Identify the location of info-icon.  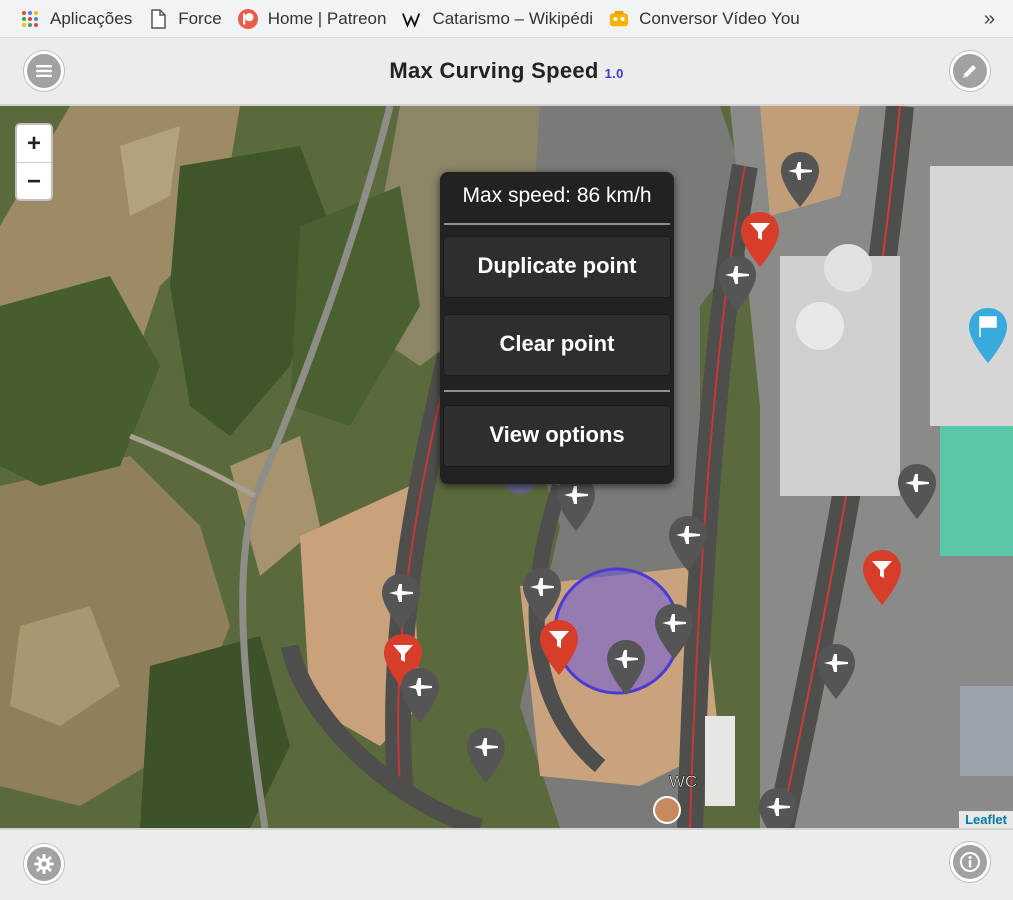
(970, 862).